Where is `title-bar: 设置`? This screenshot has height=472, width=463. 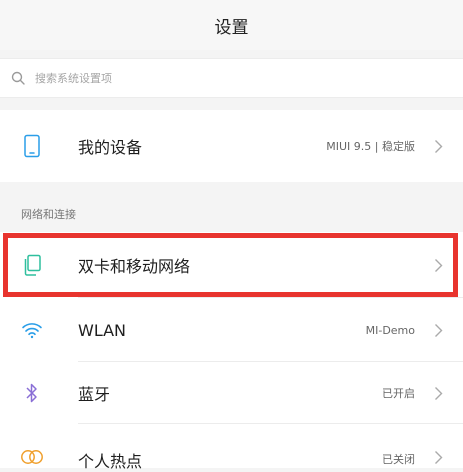 title-bar: 设置 is located at coordinates (231, 25).